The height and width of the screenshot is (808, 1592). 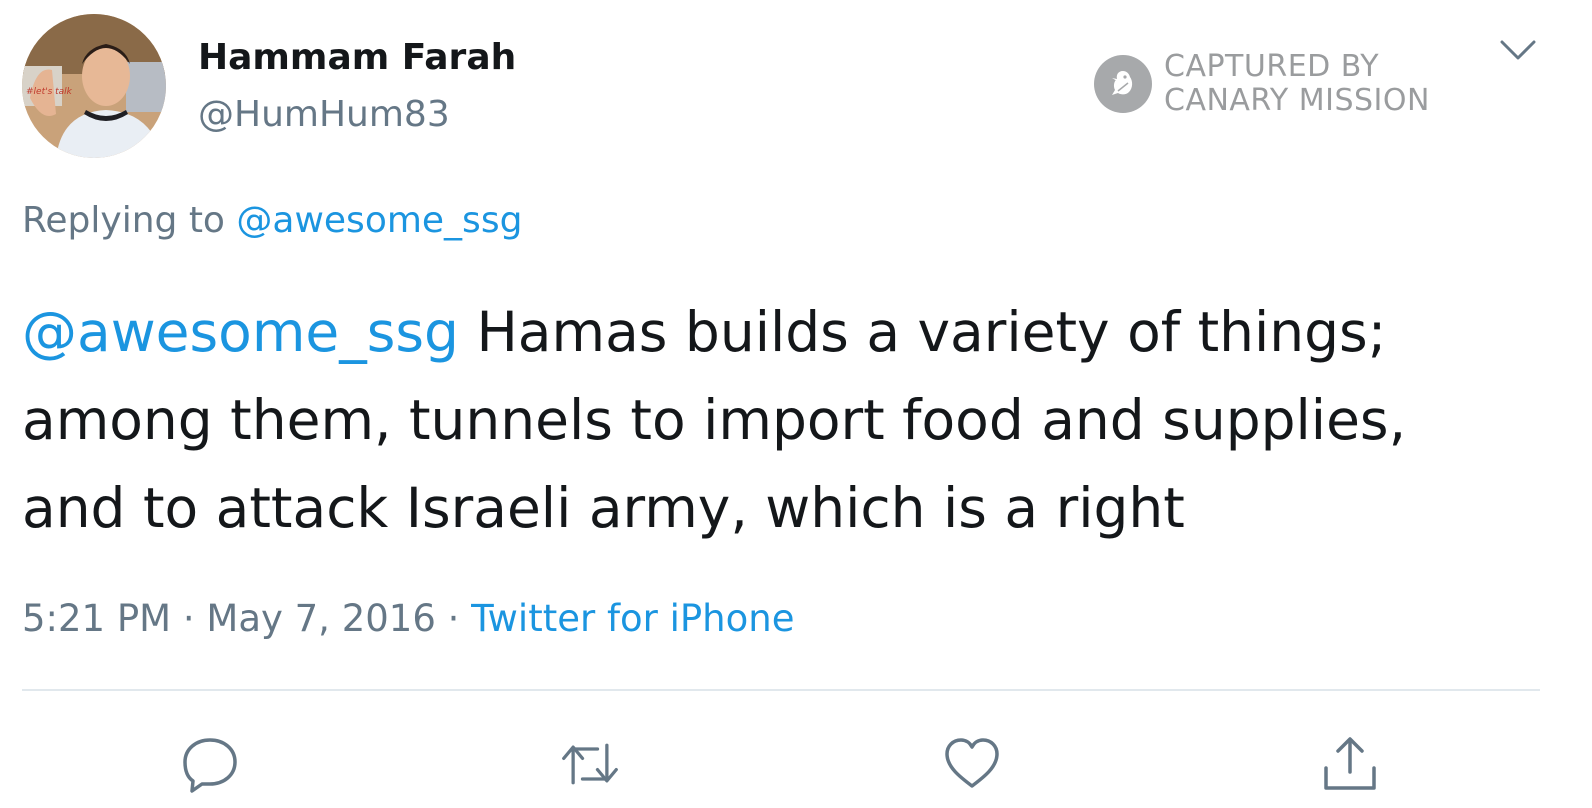 I want to click on retweet-arrows-icon, so click(x=590, y=764).